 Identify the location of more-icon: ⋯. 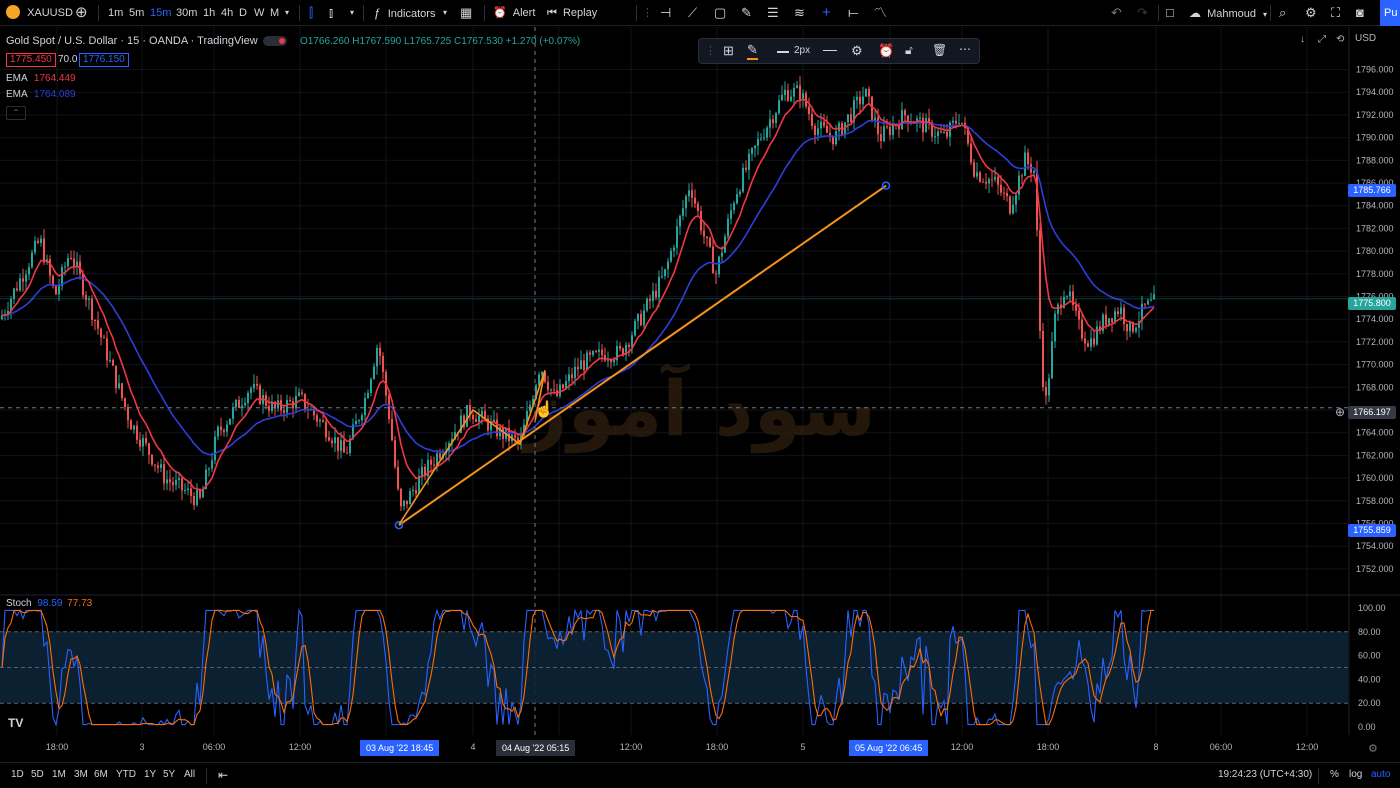
(965, 49).